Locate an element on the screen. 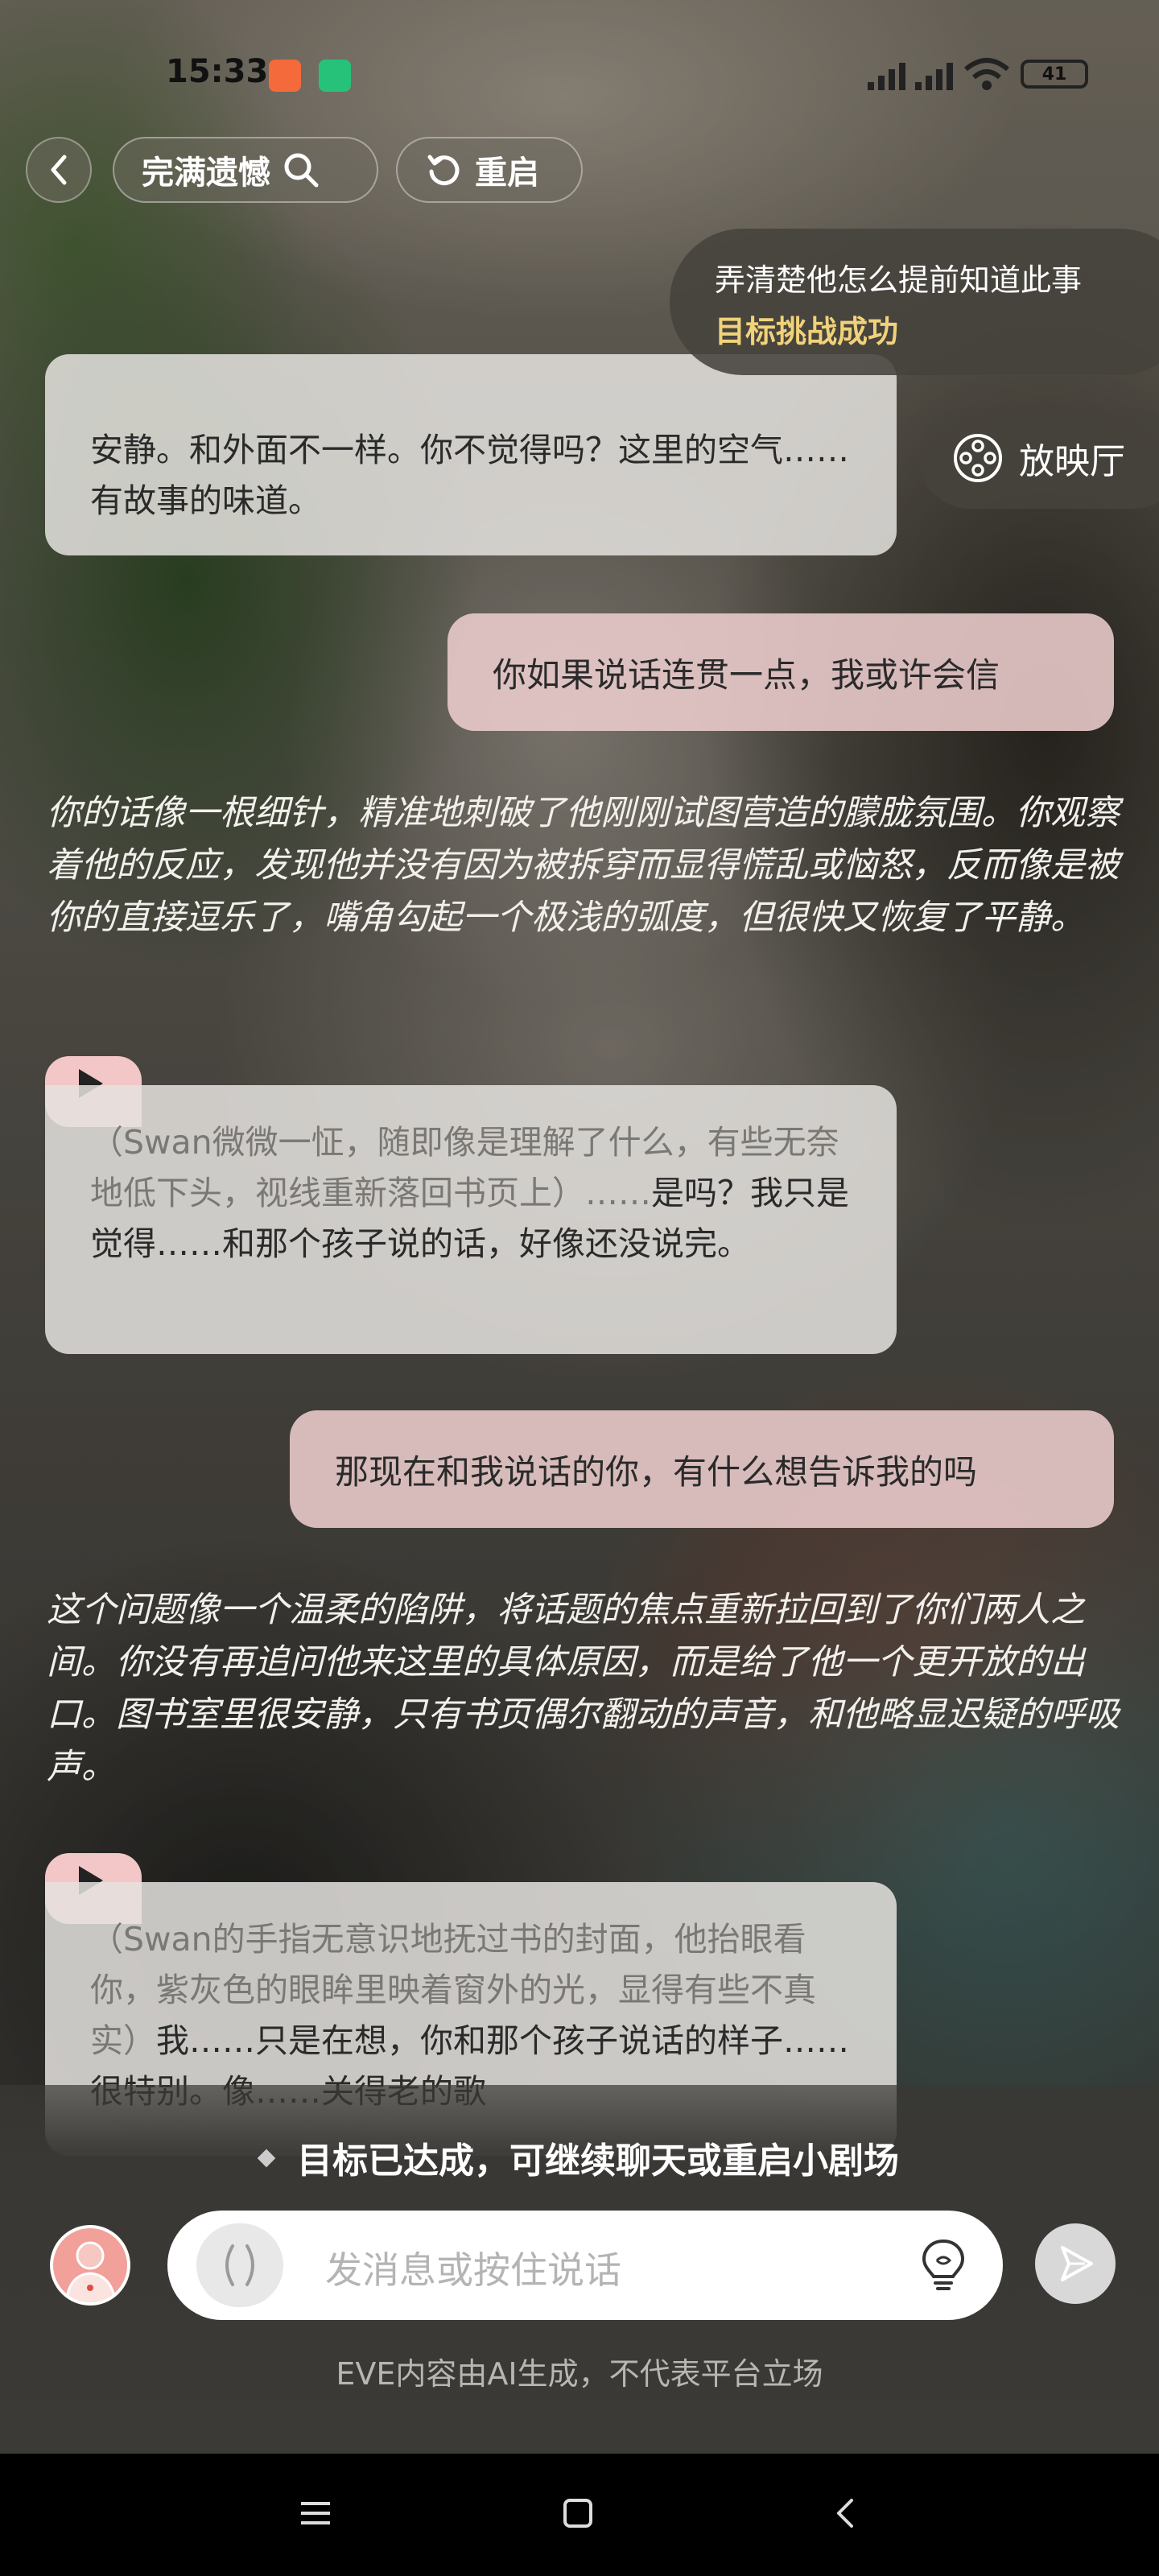  restart-button: 重启 is located at coordinates (489, 170).